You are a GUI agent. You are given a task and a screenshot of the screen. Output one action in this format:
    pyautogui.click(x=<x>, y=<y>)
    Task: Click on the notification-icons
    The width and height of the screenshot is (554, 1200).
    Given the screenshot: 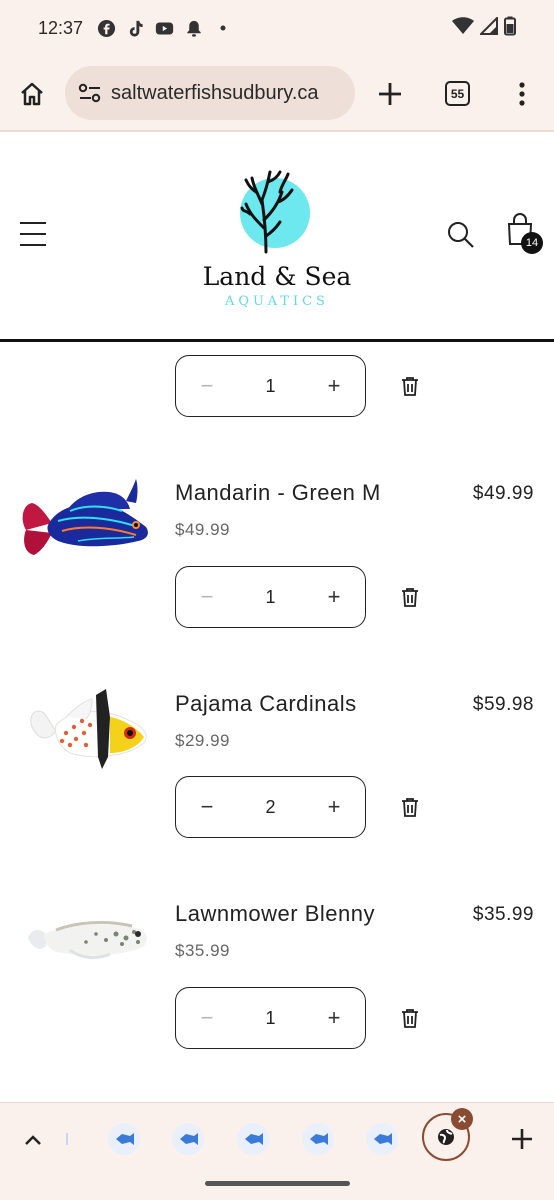 What is the action you would take?
    pyautogui.click(x=164, y=28)
    